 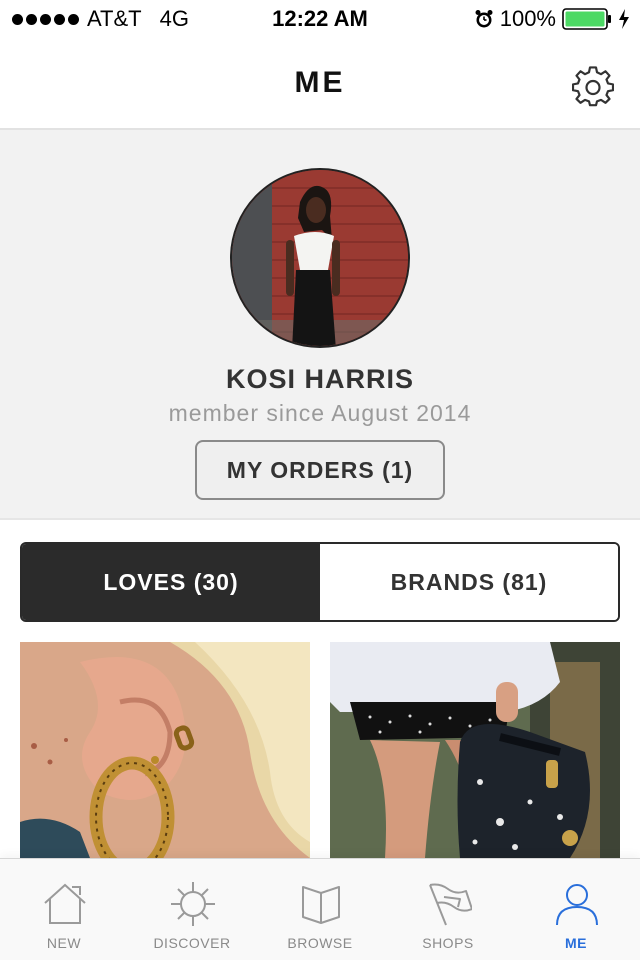 I want to click on tab-bar: NEW DISCOVER BROWSE SHOPS ME, so click(x=320, y=909).